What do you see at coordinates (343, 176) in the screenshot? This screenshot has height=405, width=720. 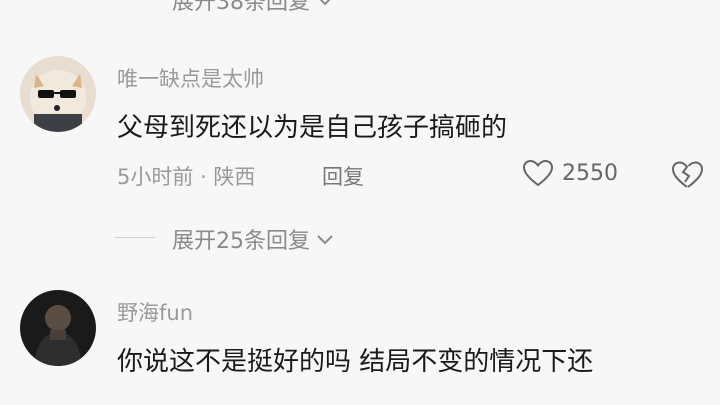 I see `reply-button: 回复` at bounding box center [343, 176].